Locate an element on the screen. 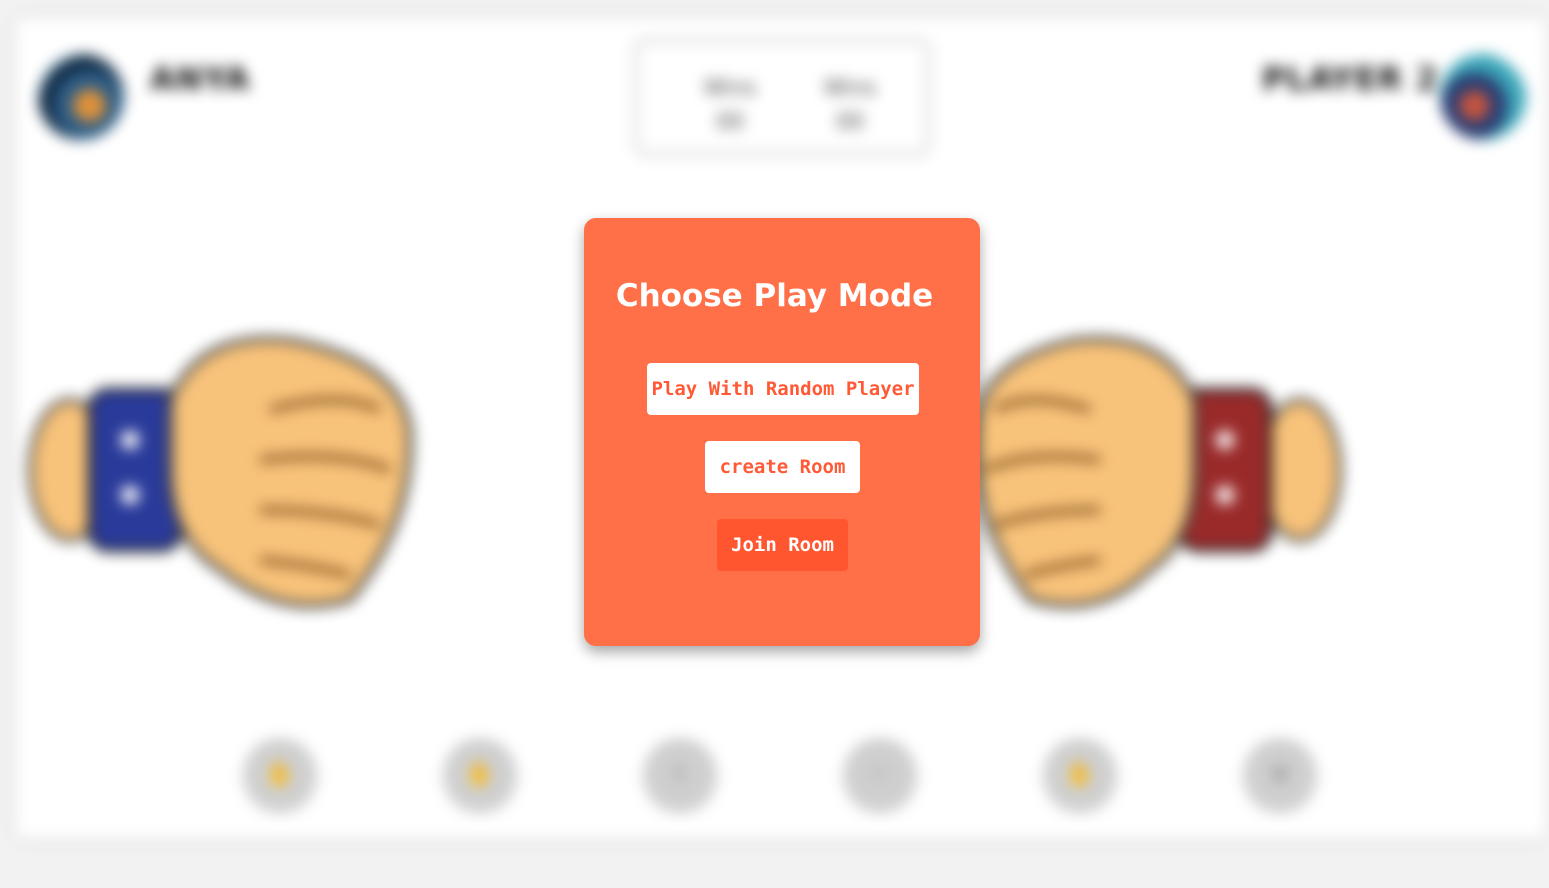 The width and height of the screenshot is (1549, 888). spock-button: ✋ is located at coordinates (1080, 774).